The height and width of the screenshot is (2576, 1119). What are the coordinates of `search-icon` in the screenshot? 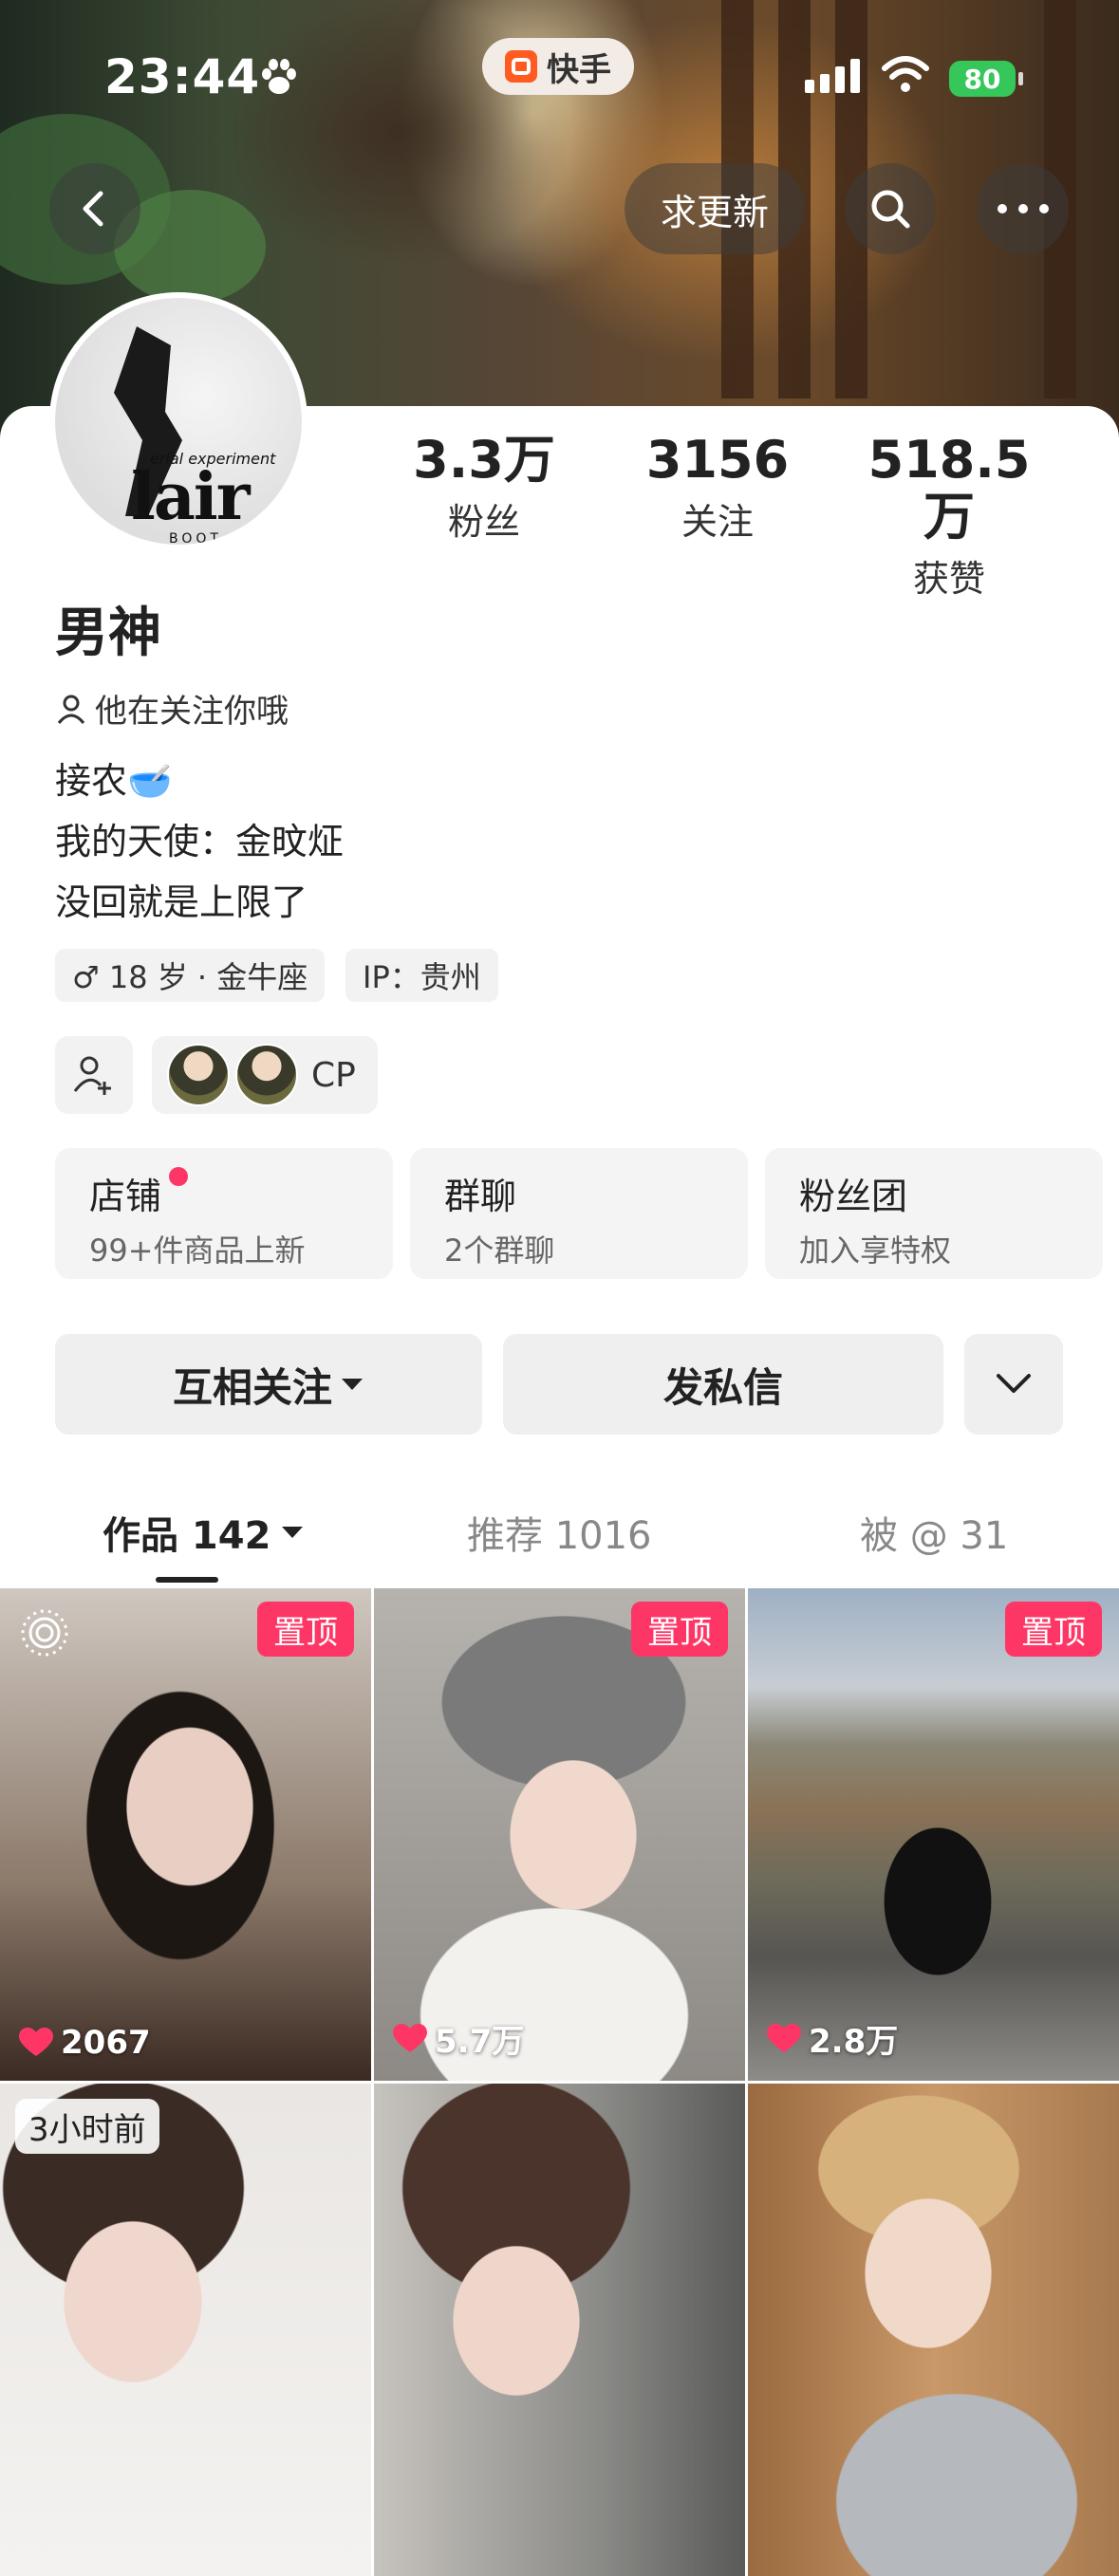 It's located at (891, 209).